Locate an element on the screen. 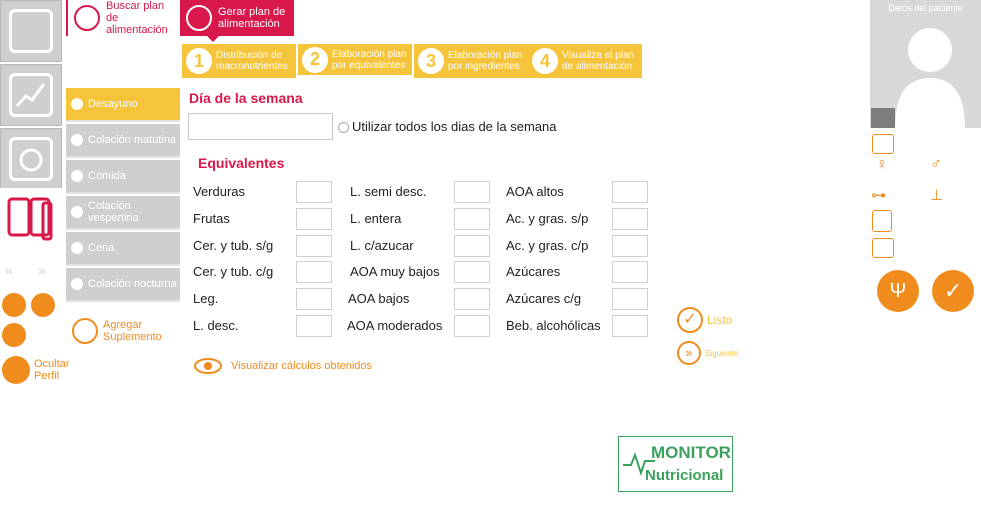  tab-search-plan: Buscar plan de alimentación is located at coordinates (122, 18).